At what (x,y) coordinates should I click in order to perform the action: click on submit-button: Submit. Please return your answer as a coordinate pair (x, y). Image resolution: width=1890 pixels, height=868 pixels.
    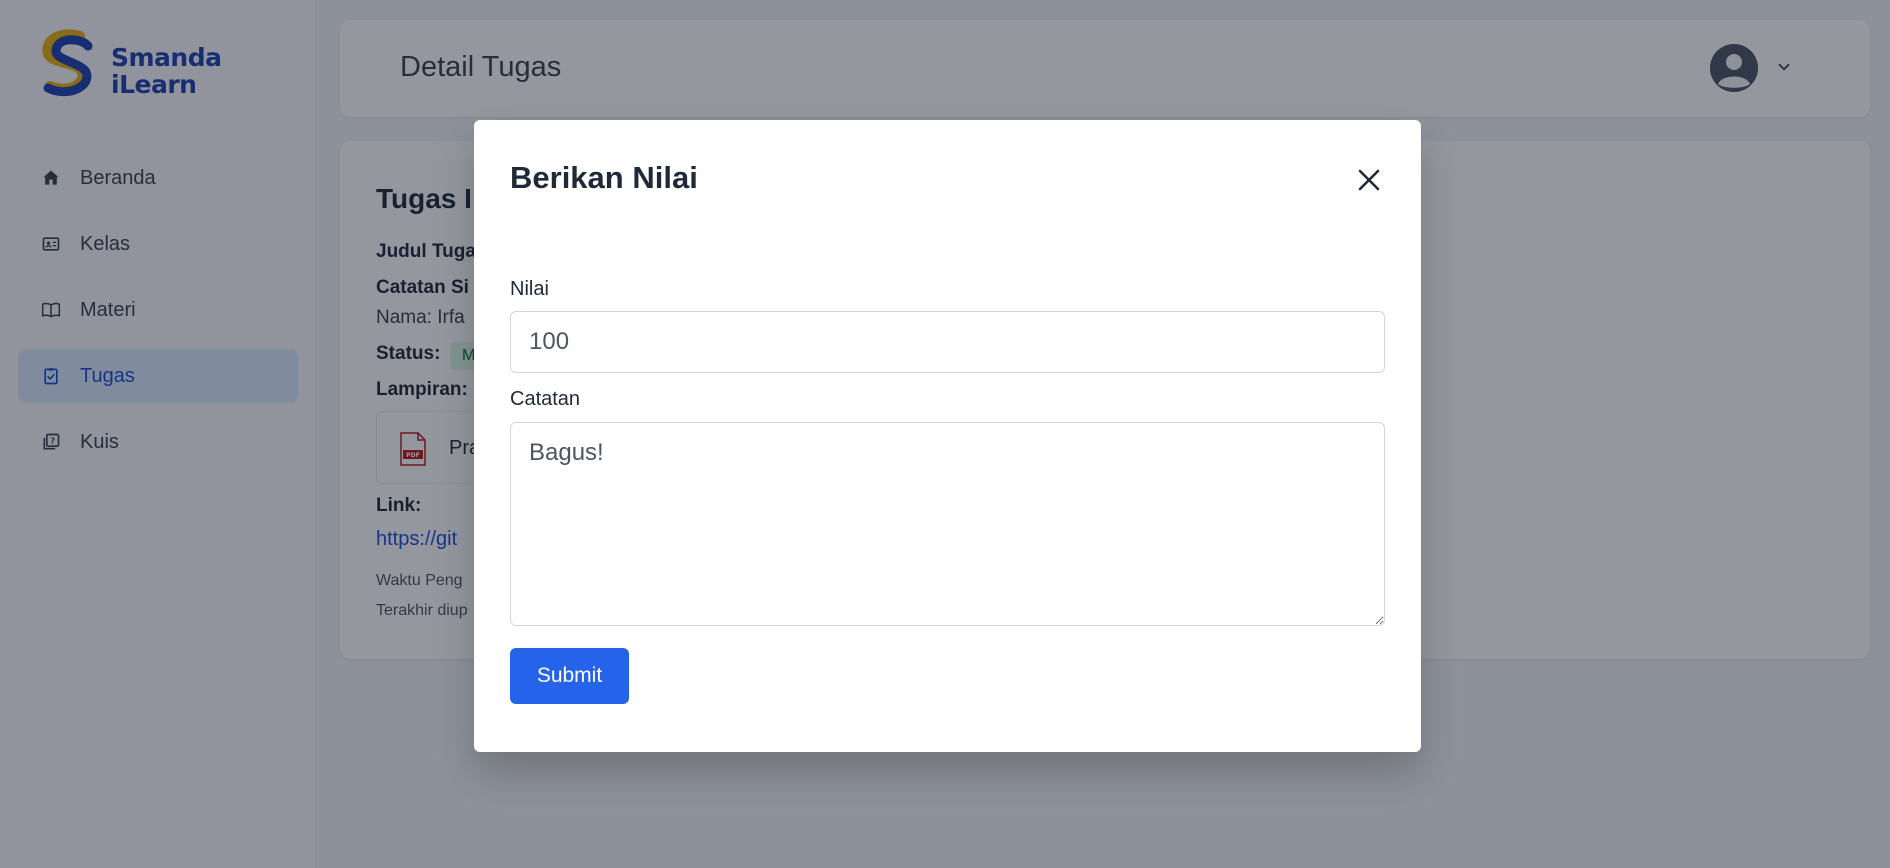
    Looking at the image, I should click on (569, 676).